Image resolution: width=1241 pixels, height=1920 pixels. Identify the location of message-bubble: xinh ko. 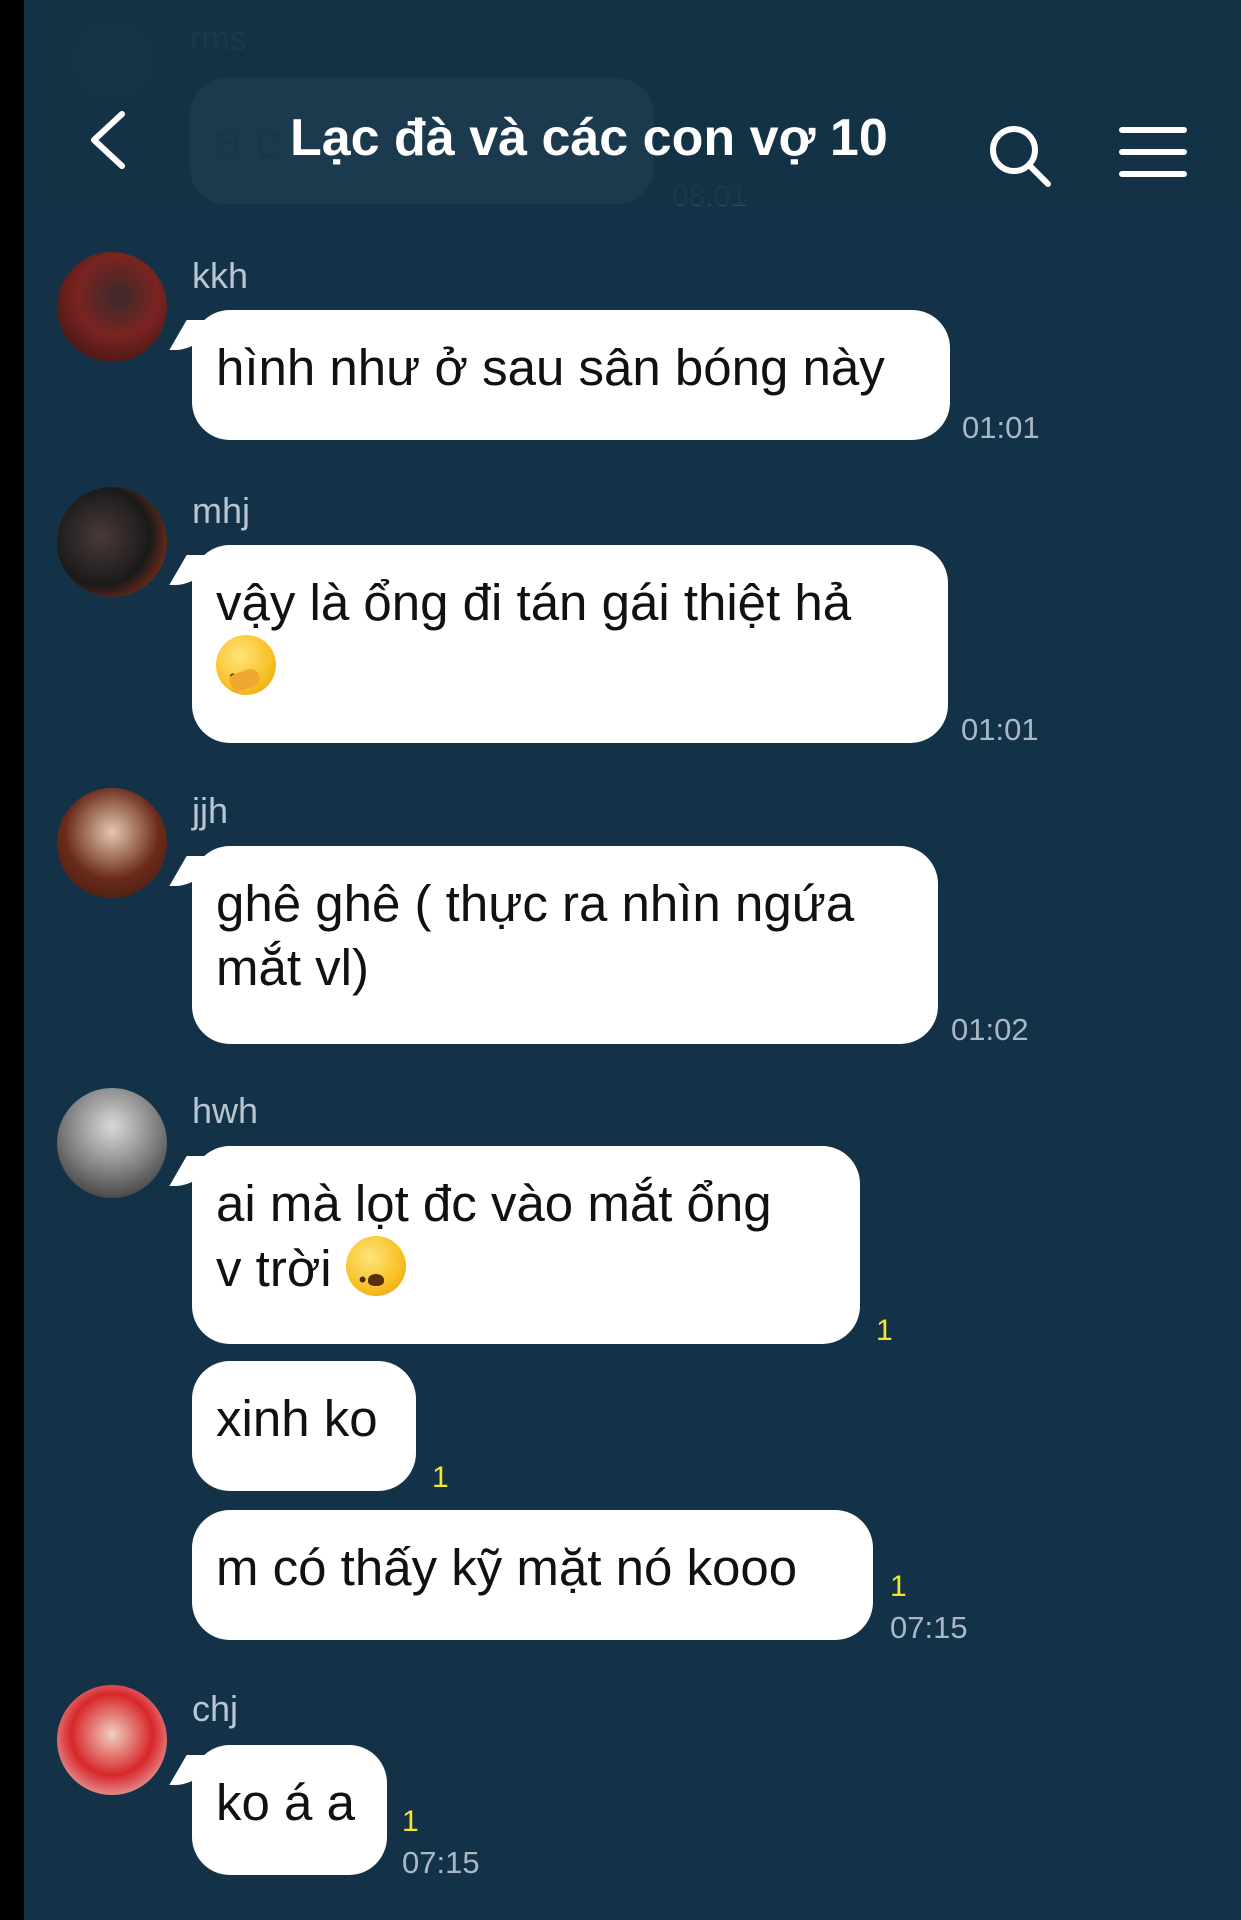
(304, 1426).